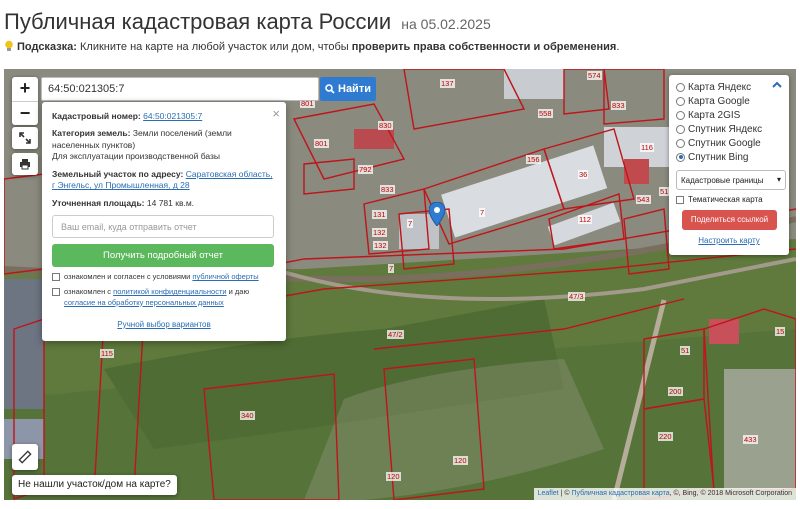 This screenshot has width=800, height=509. Describe the element at coordinates (128, 277) in the screenshot. I see `offer-text: ознакомлен и согласен с условиями` at that location.